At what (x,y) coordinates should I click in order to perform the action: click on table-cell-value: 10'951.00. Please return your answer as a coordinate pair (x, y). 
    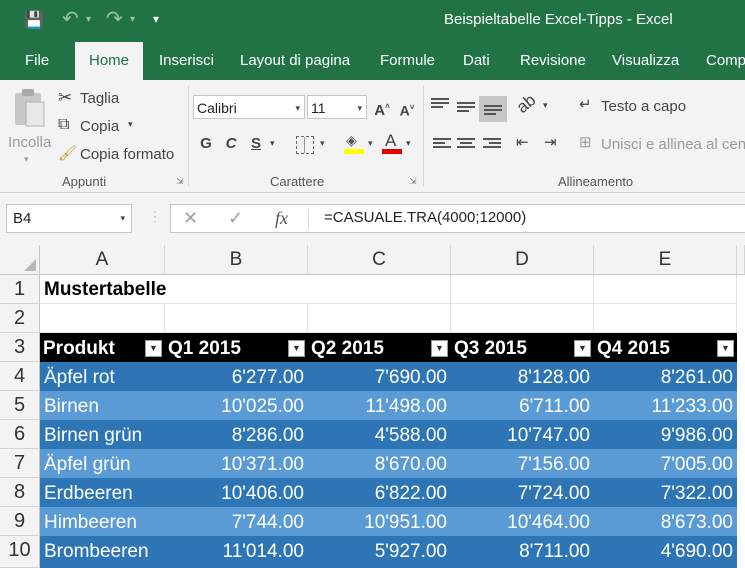
    Looking at the image, I should click on (379, 521).